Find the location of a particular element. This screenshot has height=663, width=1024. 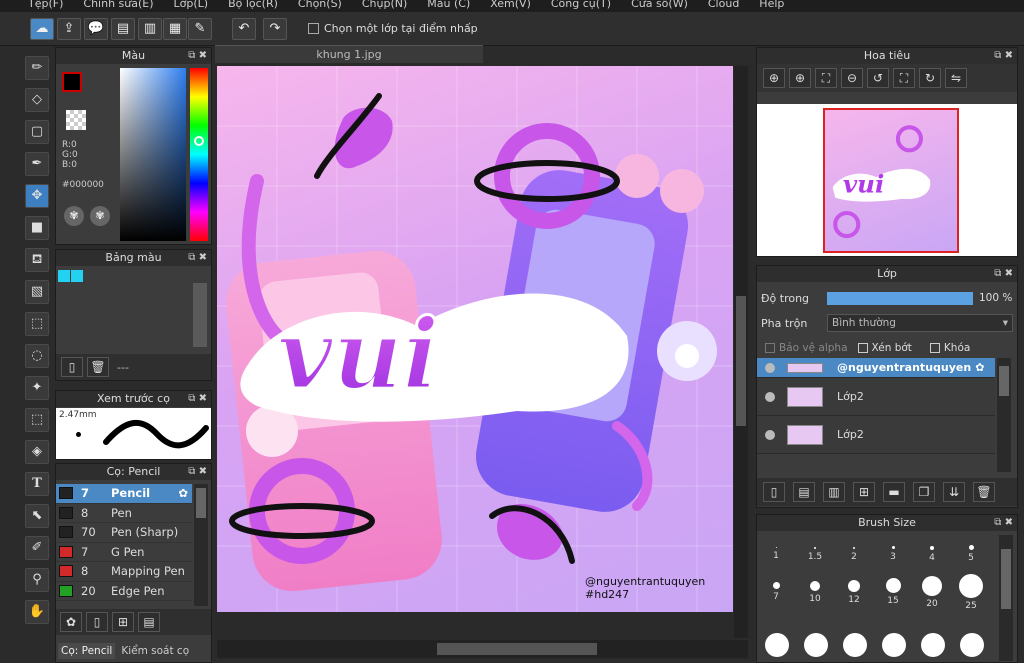

color-settings-icon: ✾ is located at coordinates (100, 216).